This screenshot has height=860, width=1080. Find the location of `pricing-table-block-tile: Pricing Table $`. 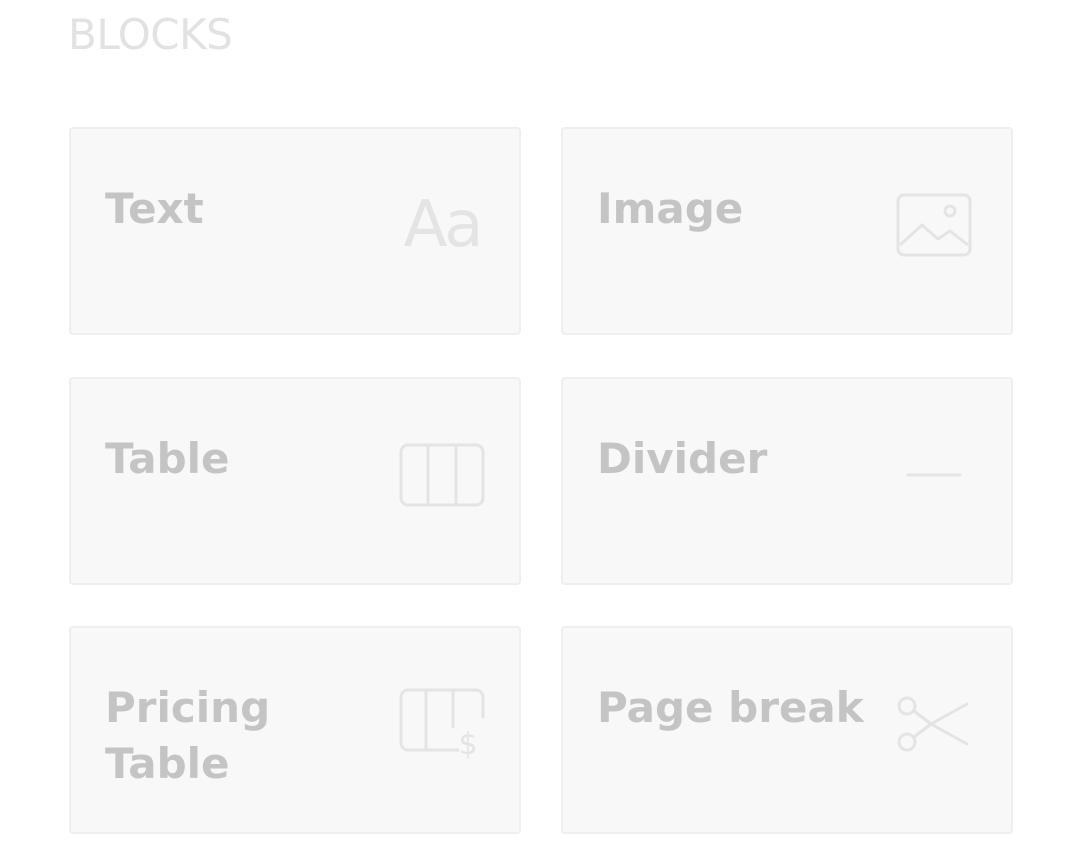

pricing-table-block-tile: Pricing Table $ is located at coordinates (295, 730).